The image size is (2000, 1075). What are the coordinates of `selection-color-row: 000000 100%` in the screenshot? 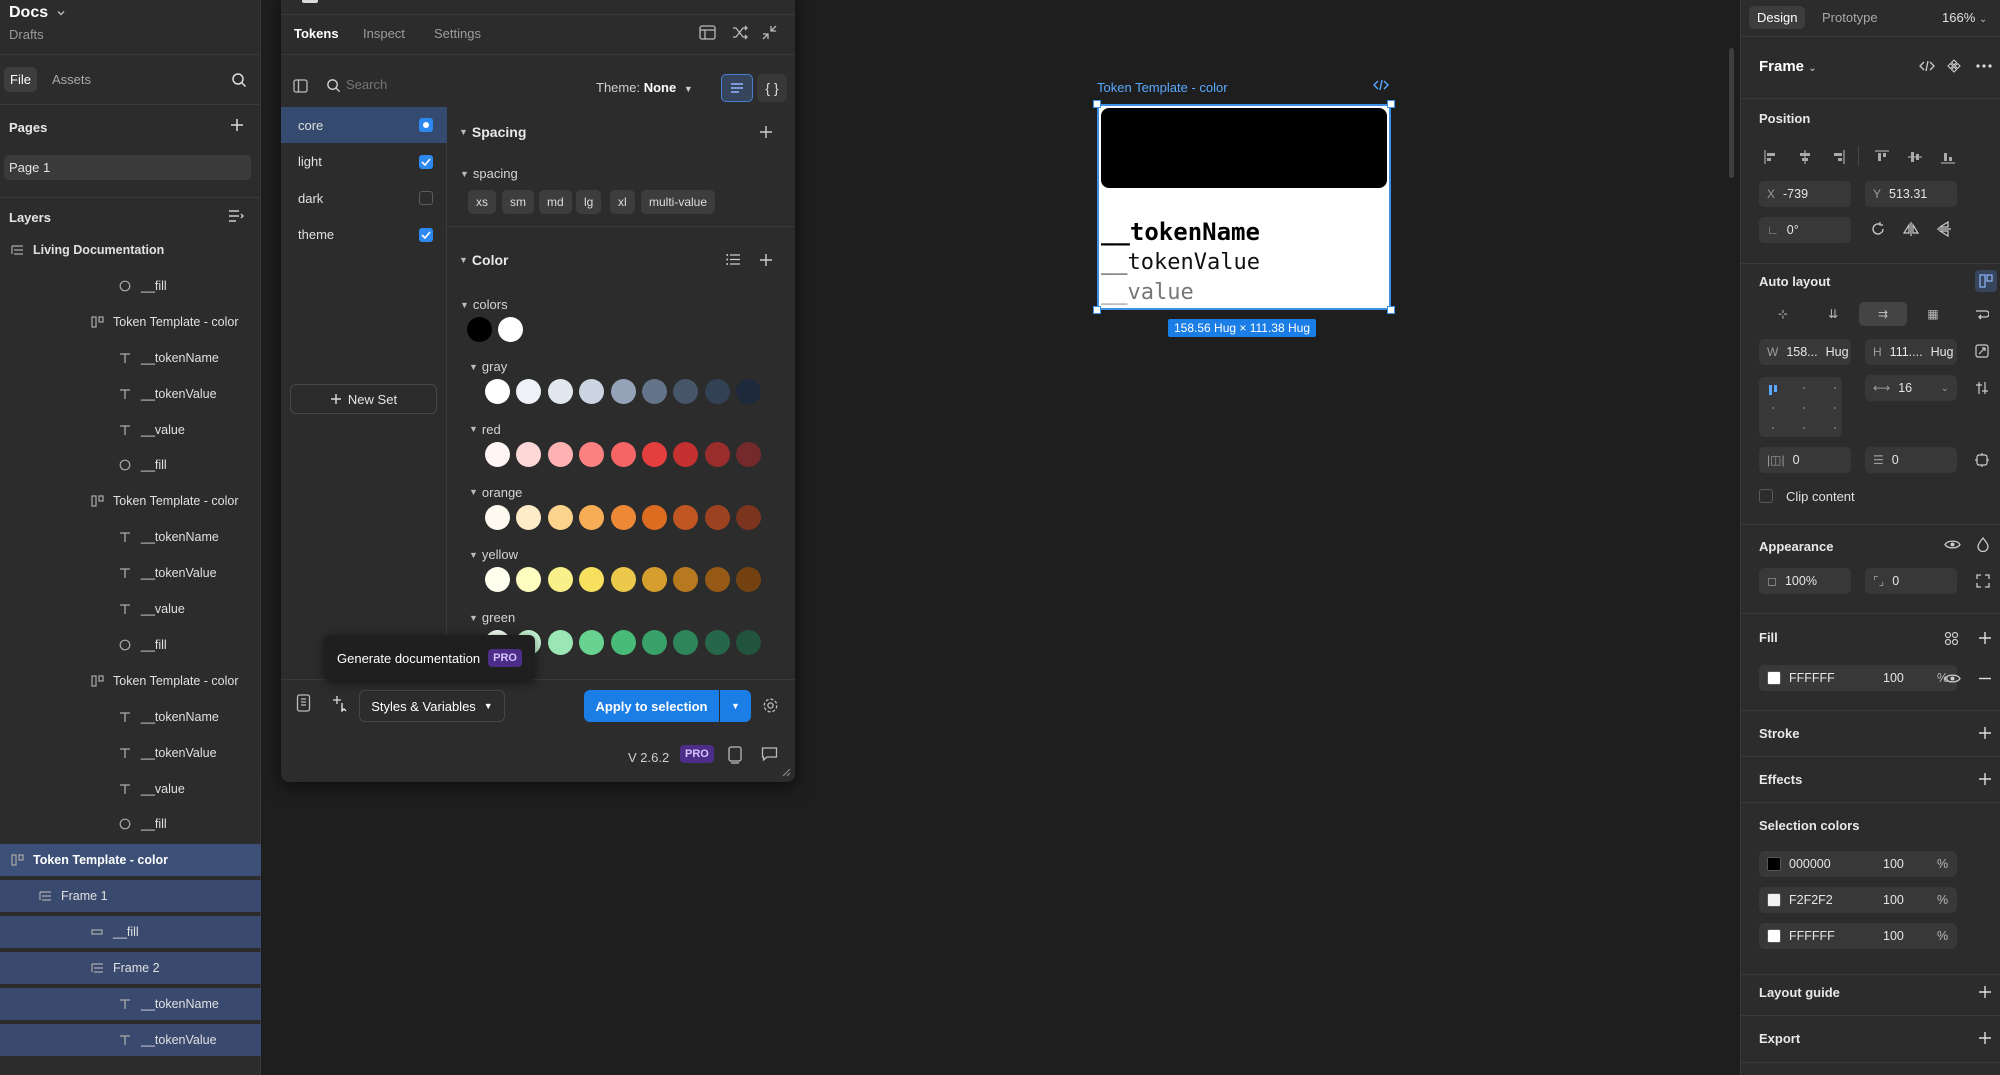 It's located at (1858, 864).